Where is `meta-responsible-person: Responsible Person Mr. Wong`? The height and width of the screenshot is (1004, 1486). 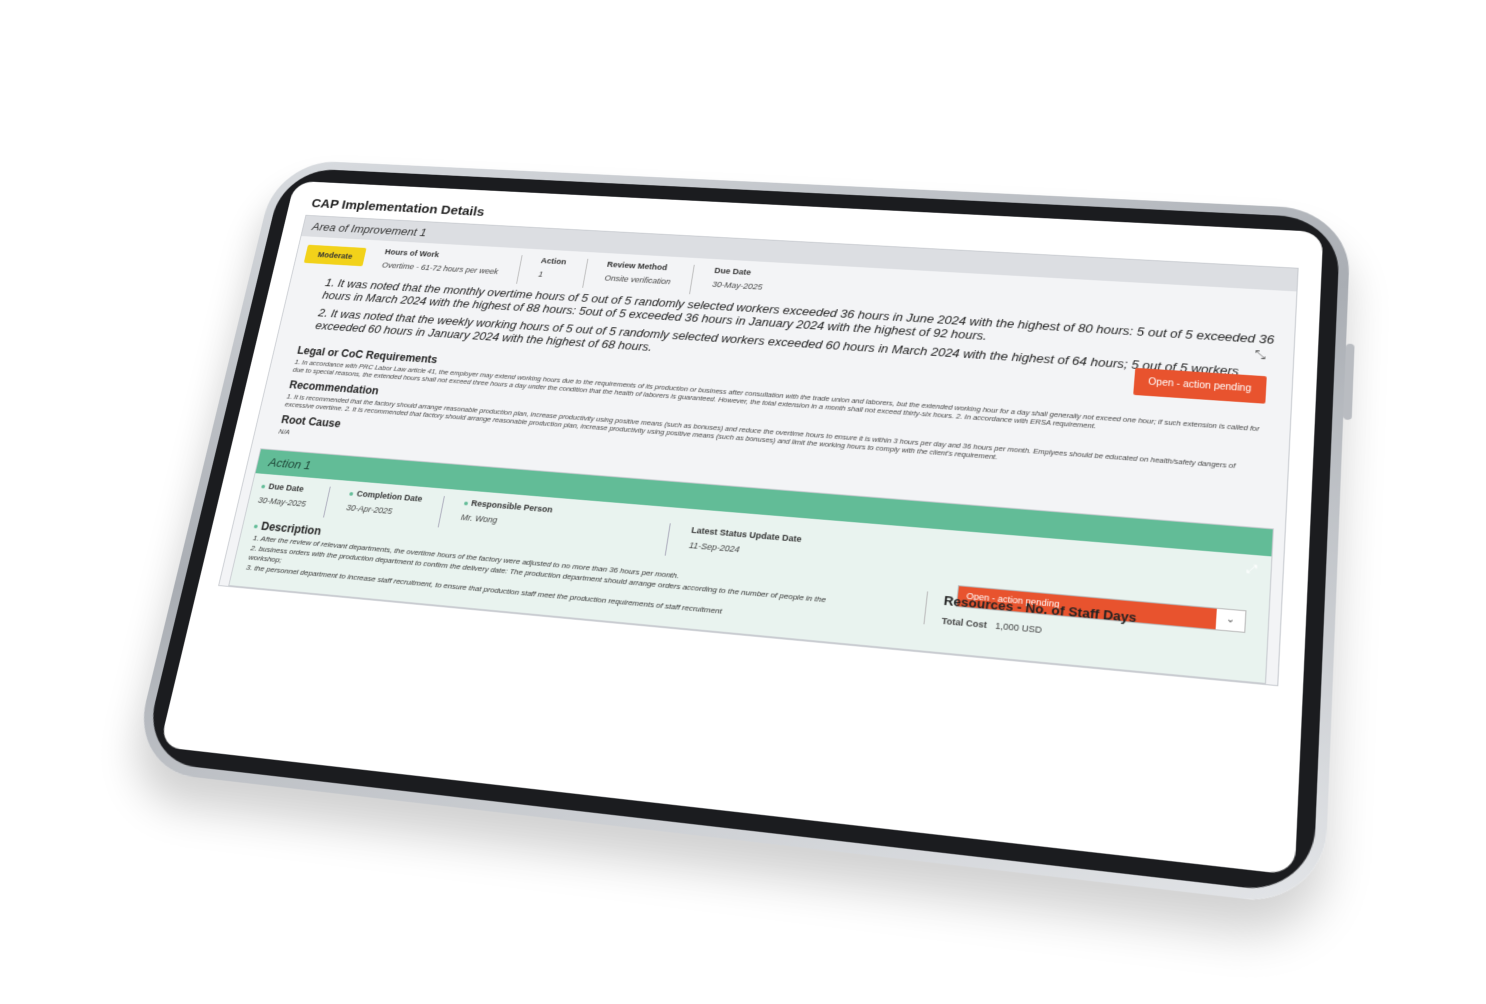
meta-responsible-person: Responsible Person Mr. Wong is located at coordinates (506, 517).